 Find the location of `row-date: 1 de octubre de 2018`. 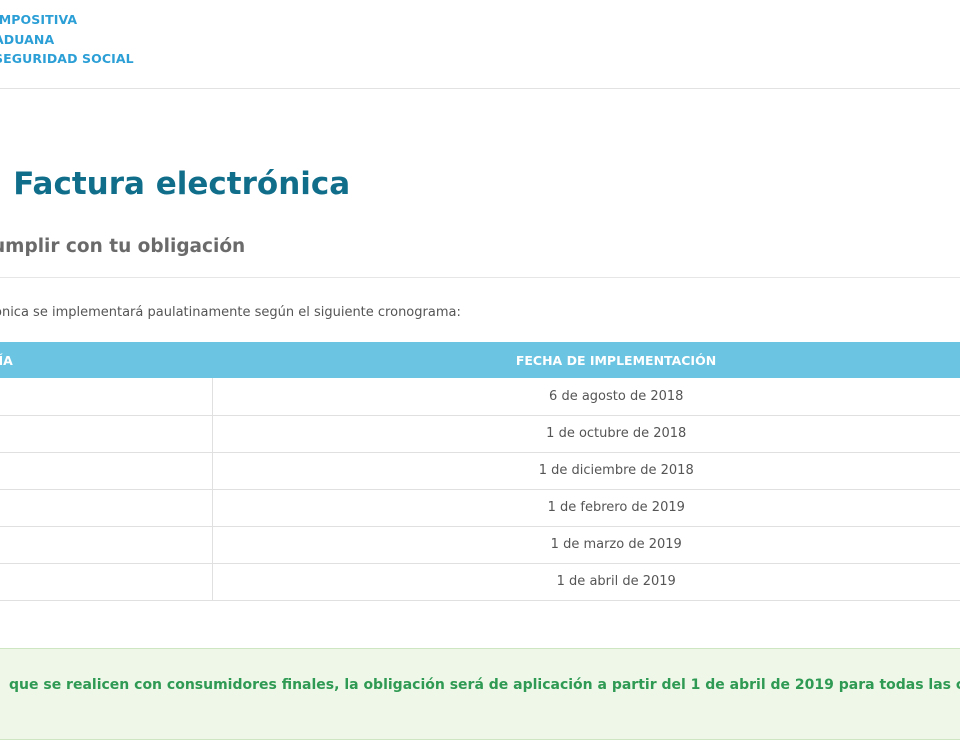

row-date: 1 de octubre de 2018 is located at coordinates (585, 434).